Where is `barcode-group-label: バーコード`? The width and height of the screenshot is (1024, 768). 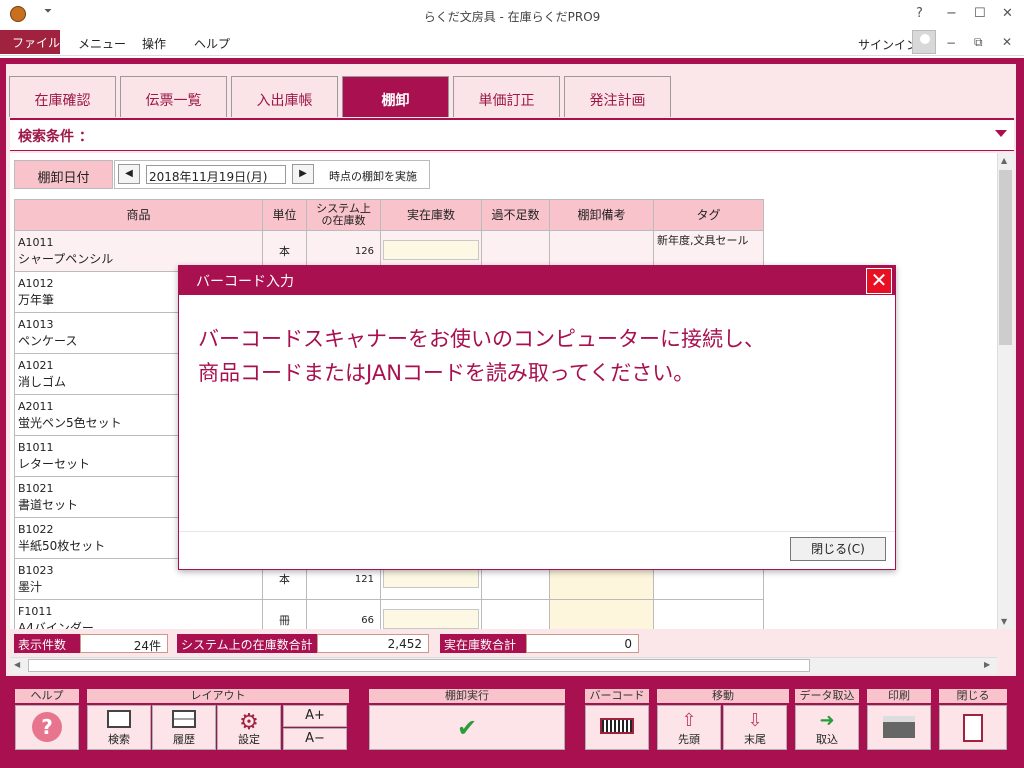
barcode-group-label: バーコード is located at coordinates (617, 696).